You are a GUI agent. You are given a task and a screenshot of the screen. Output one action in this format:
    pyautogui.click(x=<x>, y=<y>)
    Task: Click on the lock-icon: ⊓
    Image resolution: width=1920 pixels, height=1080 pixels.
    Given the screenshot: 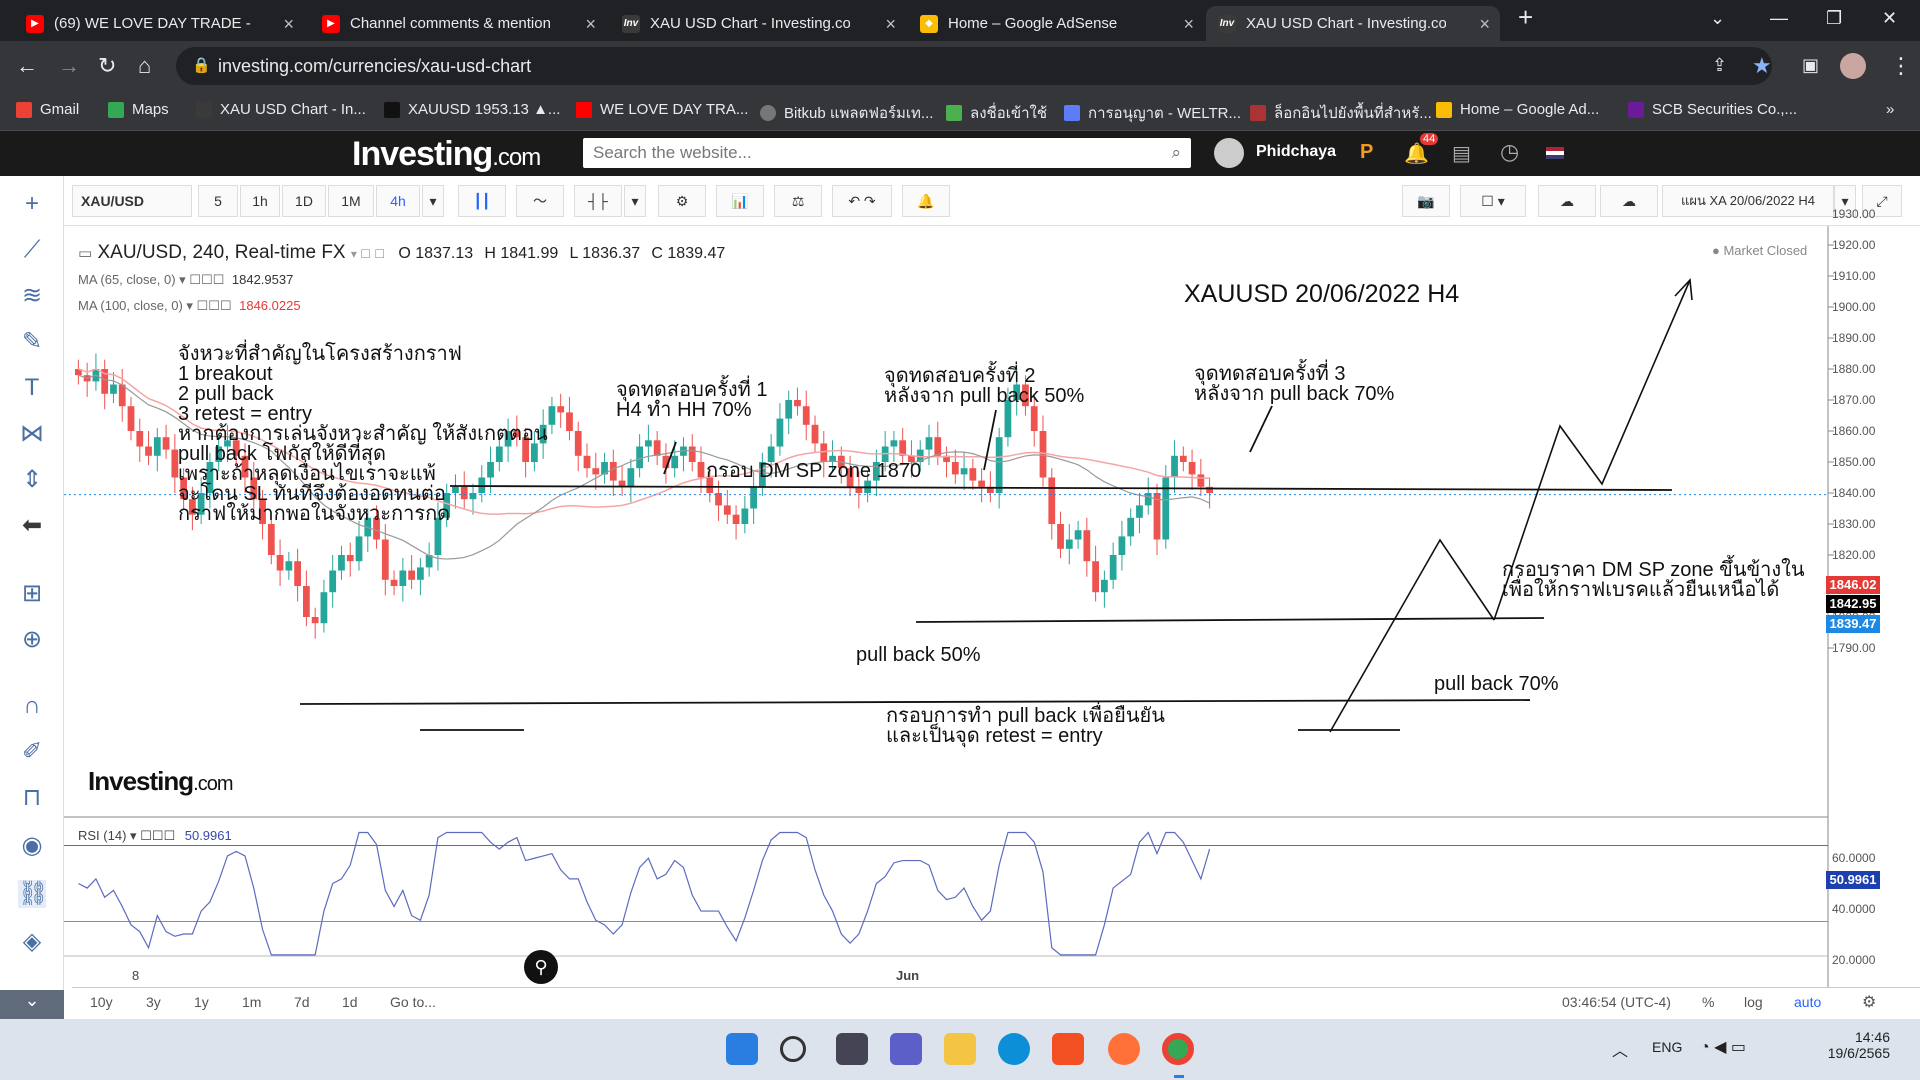 What is the action you would take?
    pyautogui.click(x=32, y=798)
    